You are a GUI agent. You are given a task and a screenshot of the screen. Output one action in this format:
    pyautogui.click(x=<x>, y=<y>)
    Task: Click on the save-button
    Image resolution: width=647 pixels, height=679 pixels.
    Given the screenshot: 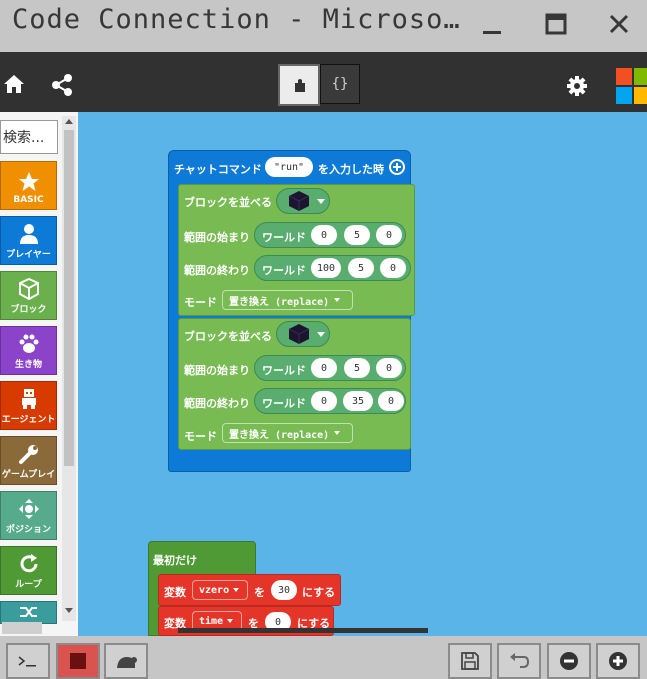 What is the action you would take?
    pyautogui.click(x=470, y=661)
    